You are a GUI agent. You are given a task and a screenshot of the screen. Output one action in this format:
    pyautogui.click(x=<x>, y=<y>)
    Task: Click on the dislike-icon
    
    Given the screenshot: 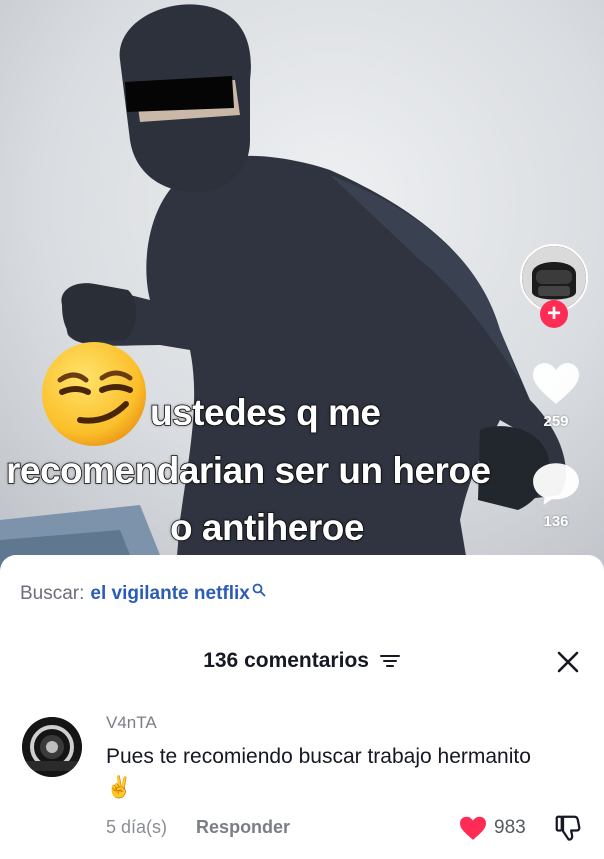 What is the action you would take?
    pyautogui.click(x=568, y=828)
    